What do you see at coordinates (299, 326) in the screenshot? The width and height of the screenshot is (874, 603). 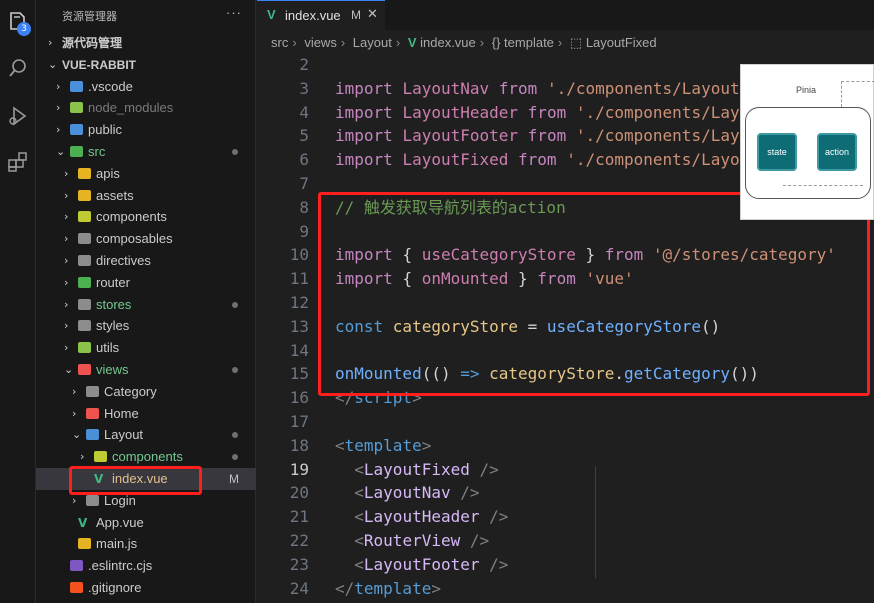 I see `line-number: 13` at bounding box center [299, 326].